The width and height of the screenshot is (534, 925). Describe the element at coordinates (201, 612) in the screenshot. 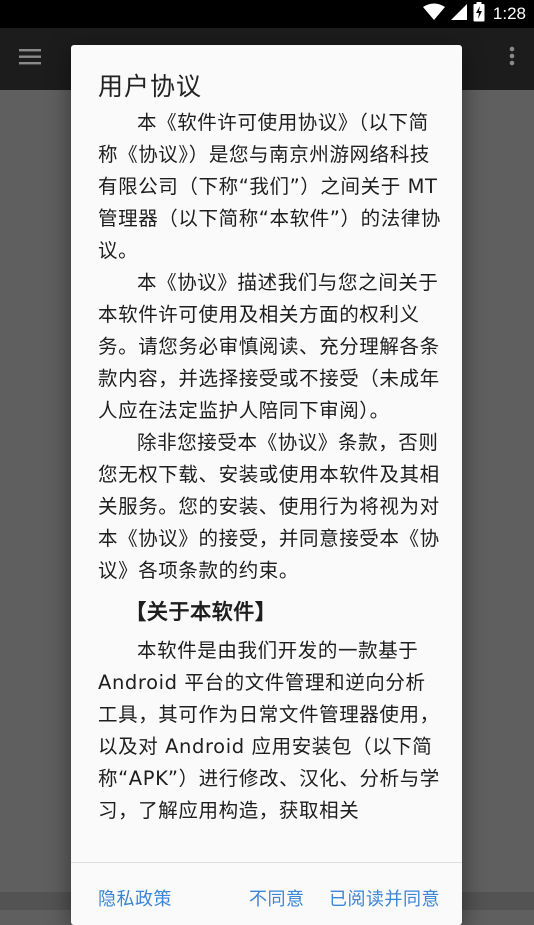

I see `section-heading: 【关于本软件】` at that location.